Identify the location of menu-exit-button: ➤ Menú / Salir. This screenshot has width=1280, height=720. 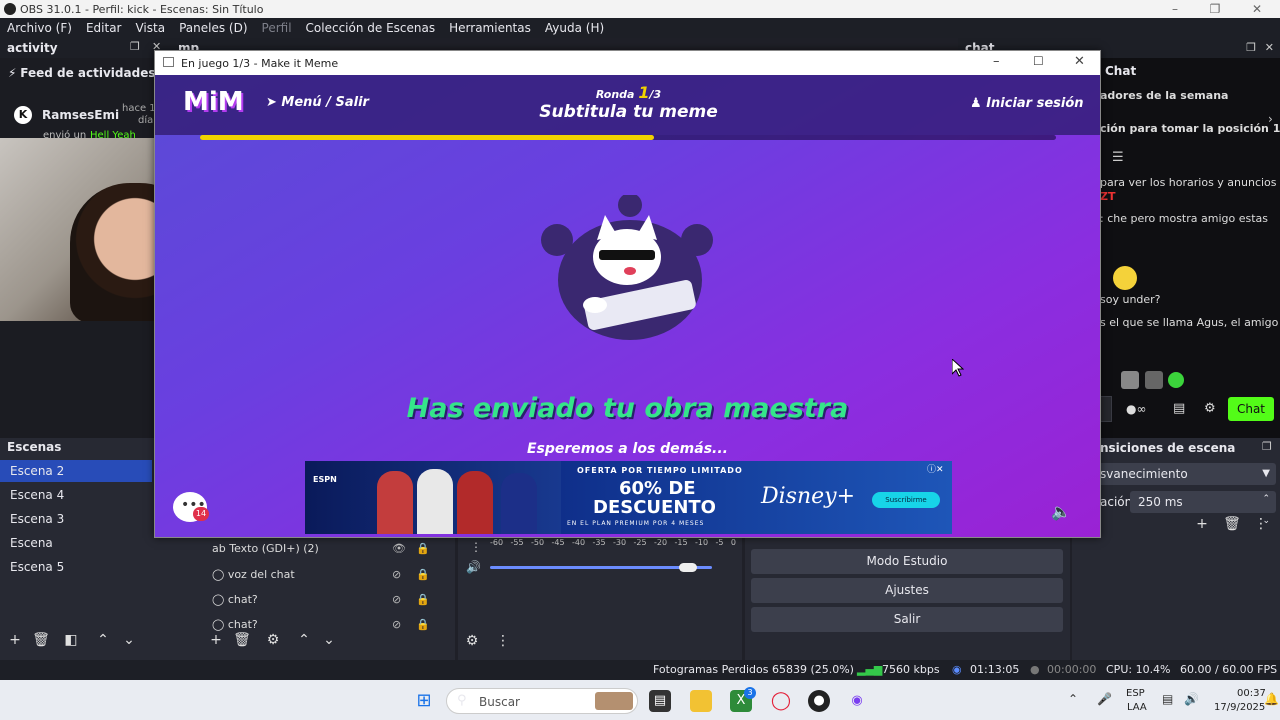
(317, 102).